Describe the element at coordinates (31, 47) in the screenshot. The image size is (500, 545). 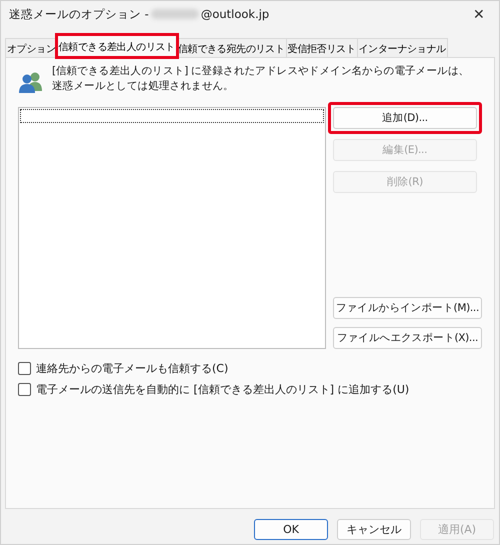
I see `tab: オプション` at that location.